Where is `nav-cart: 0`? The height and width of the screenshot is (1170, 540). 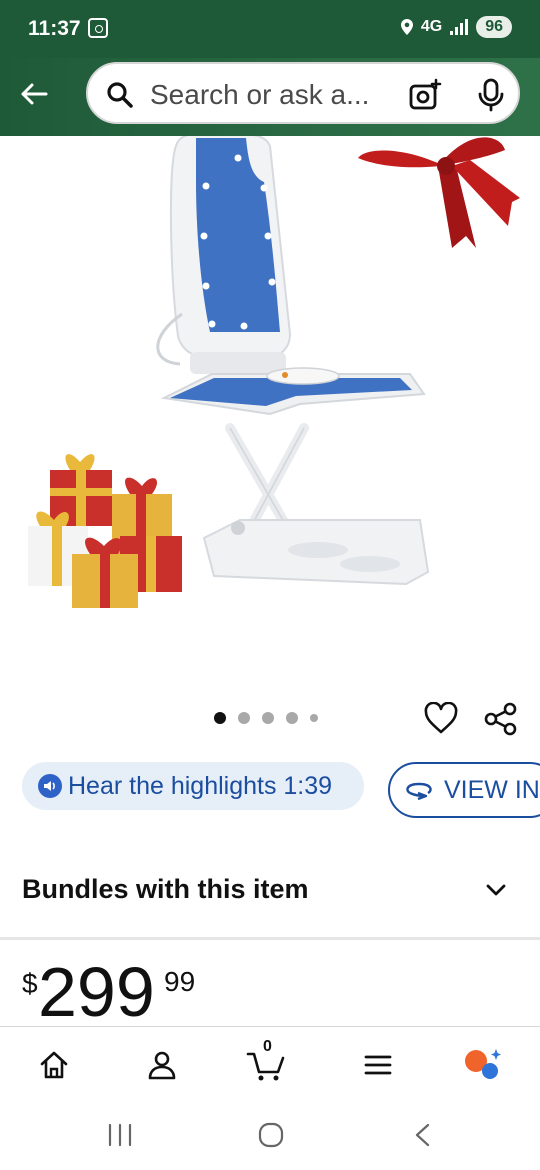 nav-cart: 0 is located at coordinates (266, 1061).